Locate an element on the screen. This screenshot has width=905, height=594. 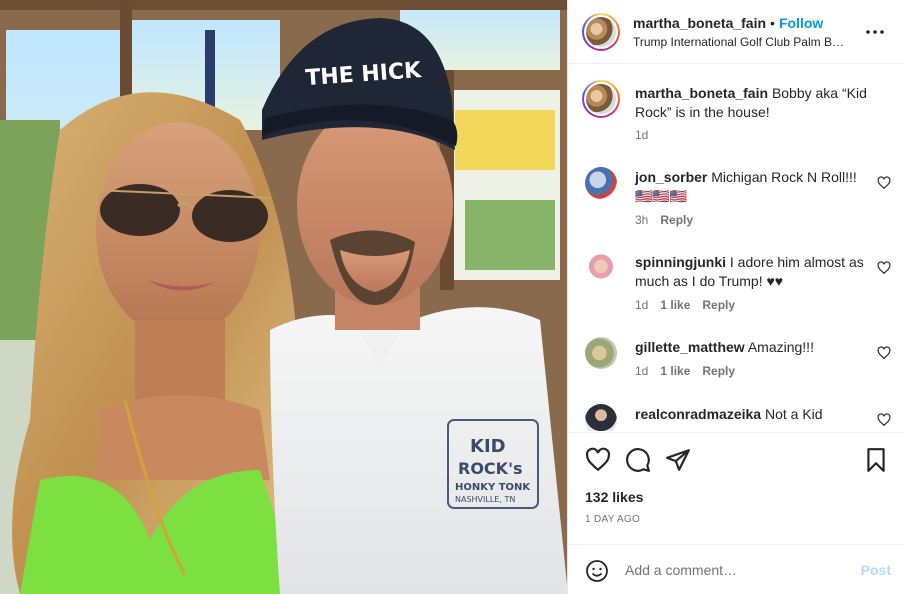
comment-time: 3h is located at coordinates (641, 220).